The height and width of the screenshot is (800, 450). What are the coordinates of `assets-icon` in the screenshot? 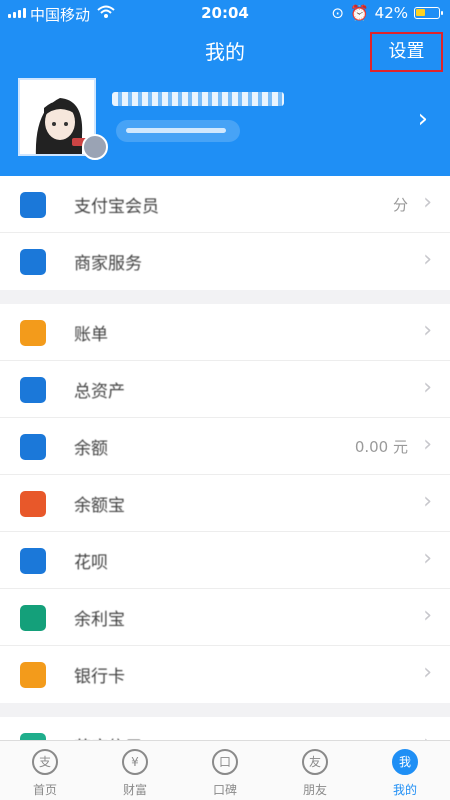 It's located at (33, 390).